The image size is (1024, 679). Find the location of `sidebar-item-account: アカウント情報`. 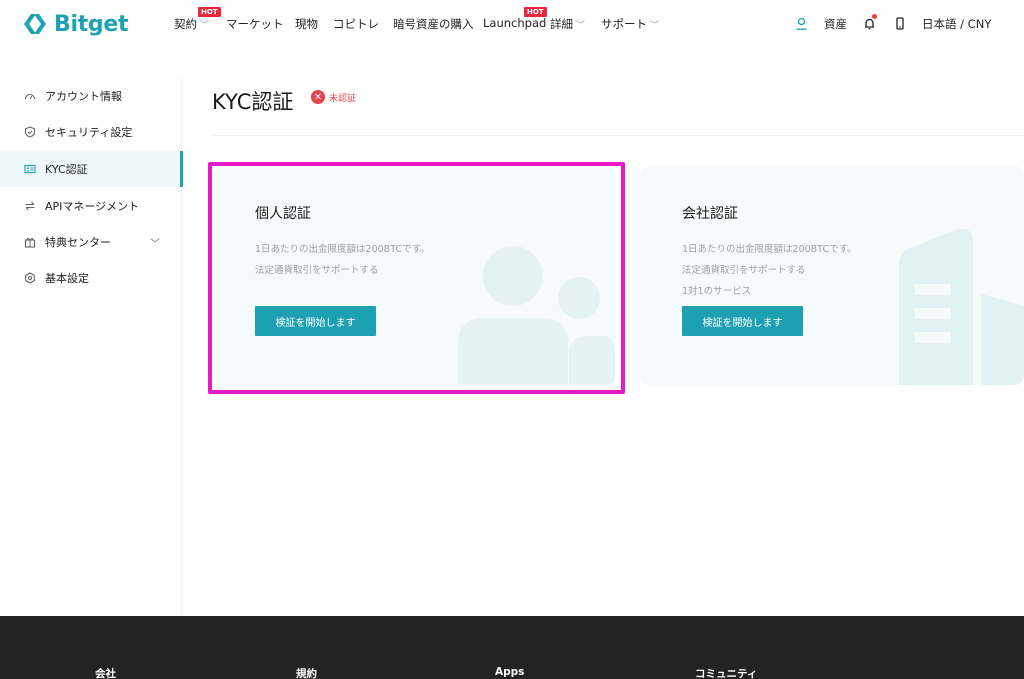

sidebar-item-account: アカウント情報 is located at coordinates (91, 96).